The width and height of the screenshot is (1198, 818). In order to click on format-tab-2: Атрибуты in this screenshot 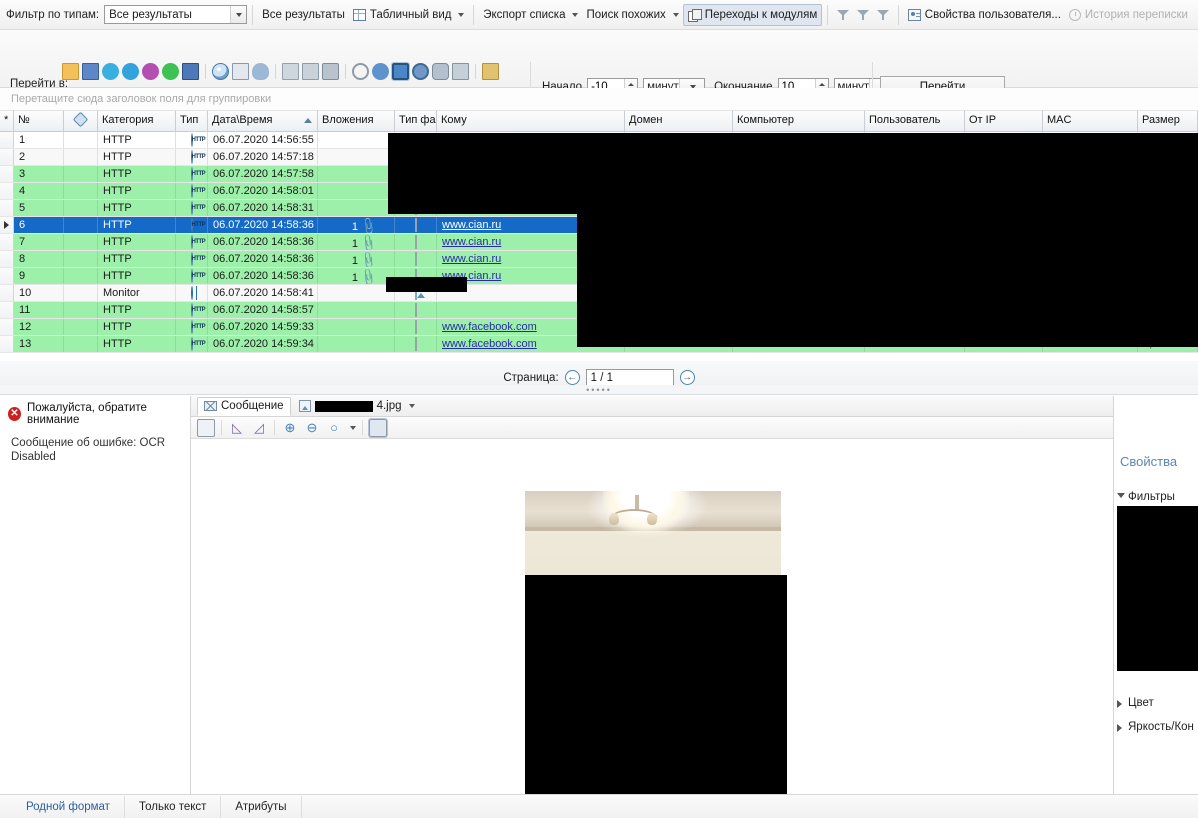, I will do `click(261, 806)`.